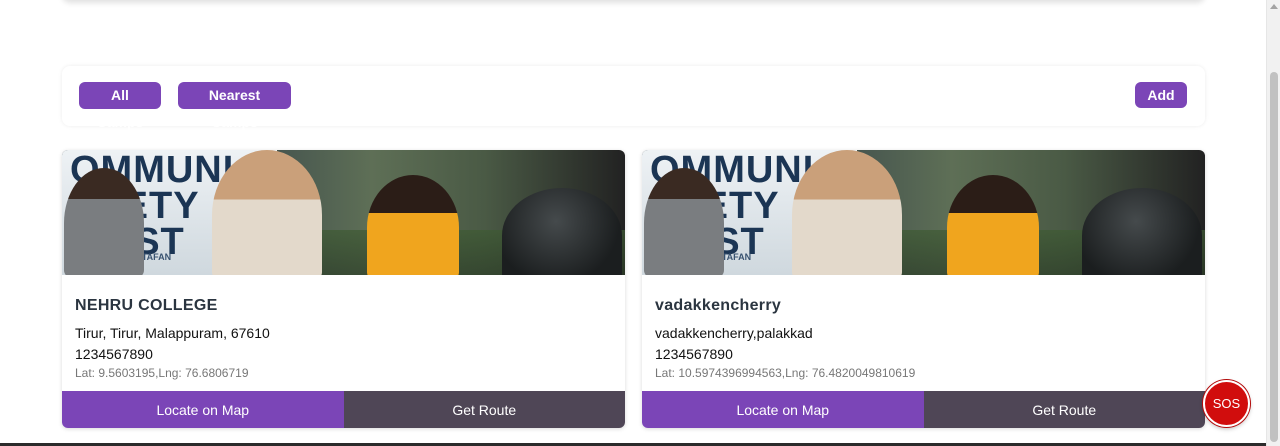  Describe the element at coordinates (234, 106) in the screenshot. I see `nearest-camps-button: Nearest Camps` at that location.